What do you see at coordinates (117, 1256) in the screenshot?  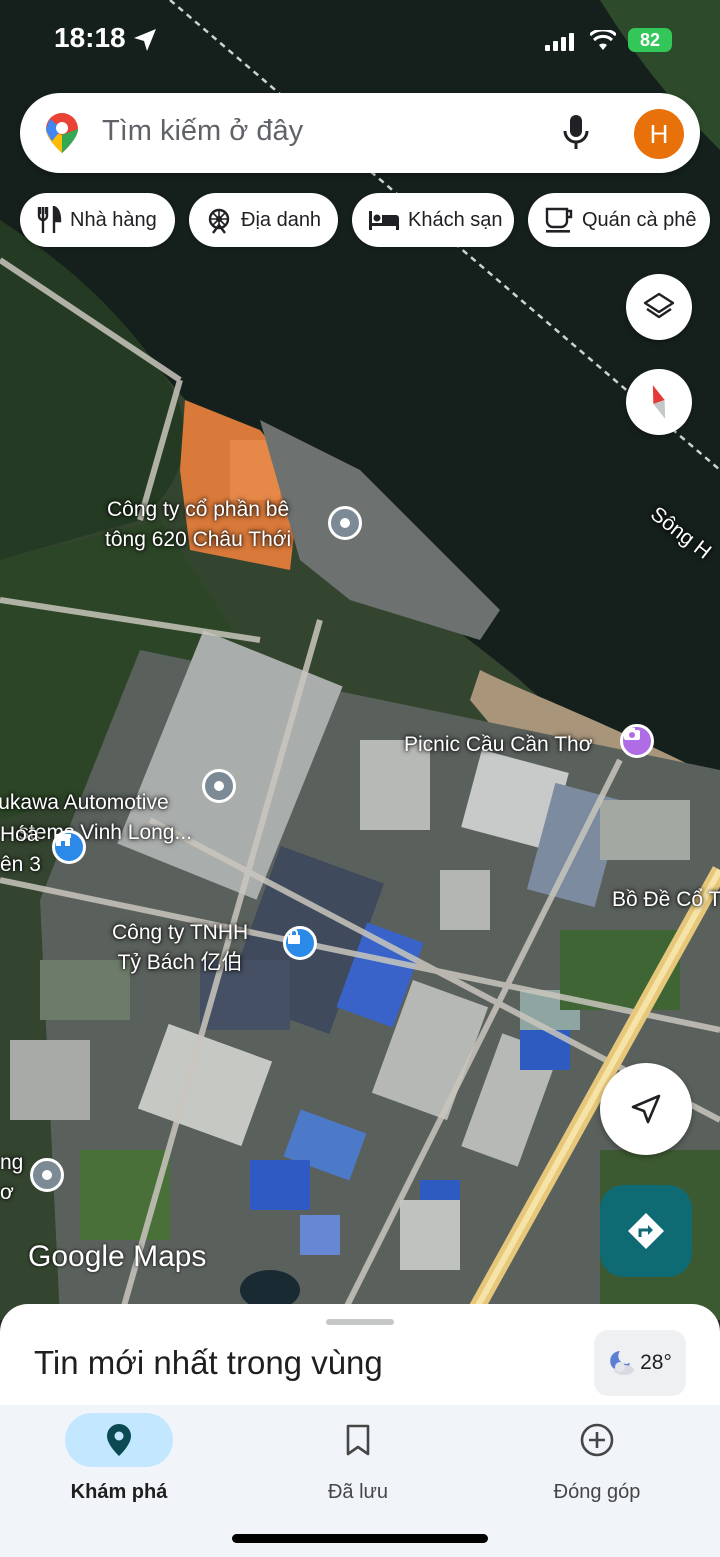 I see `google-maps-logo: Google Maps` at bounding box center [117, 1256].